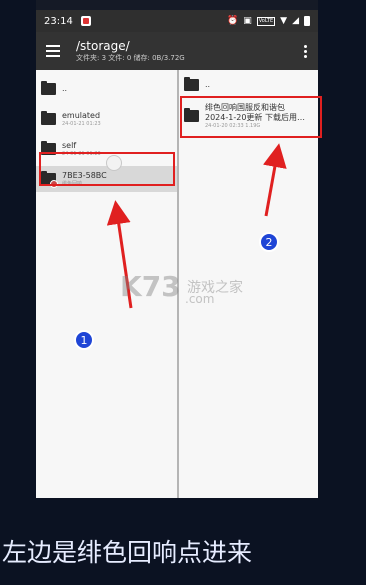 The image size is (366, 585). I want to click on annotation-number-1: 1, so click(84, 340).